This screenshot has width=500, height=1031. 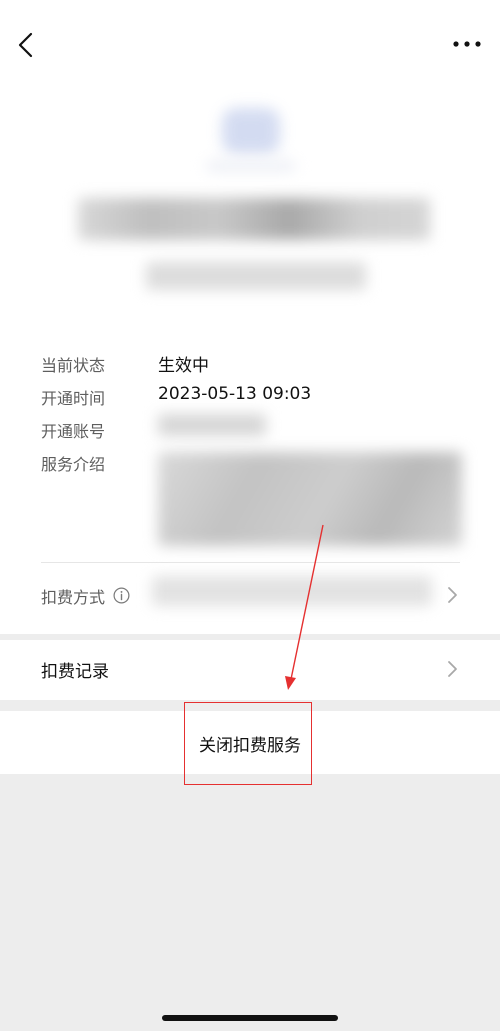 I want to click on description-value-redacted, so click(x=310, y=499).